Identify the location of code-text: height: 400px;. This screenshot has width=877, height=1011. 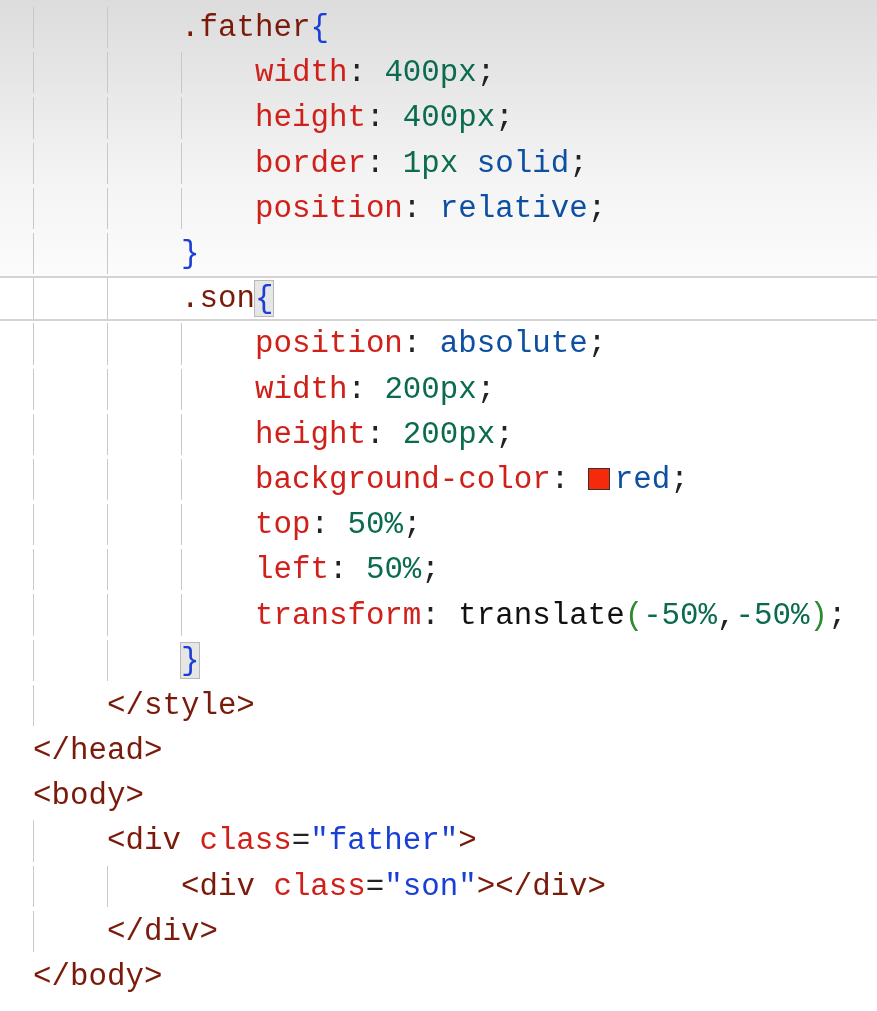
(384, 118).